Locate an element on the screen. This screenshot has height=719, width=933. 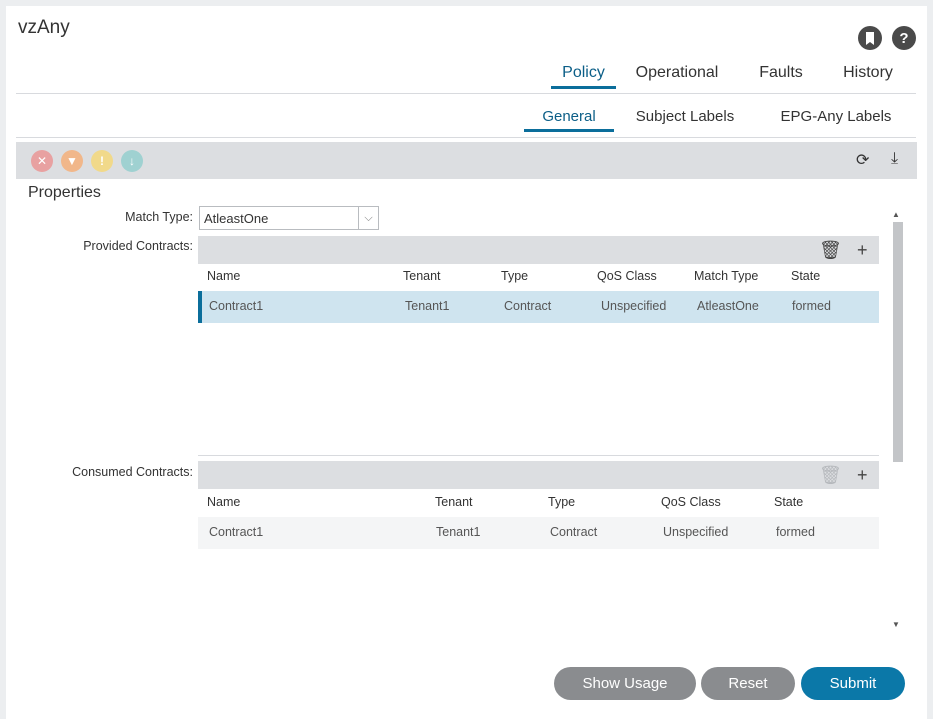
tab-epg-any-labels: EPG-Any Labels is located at coordinates (836, 116).